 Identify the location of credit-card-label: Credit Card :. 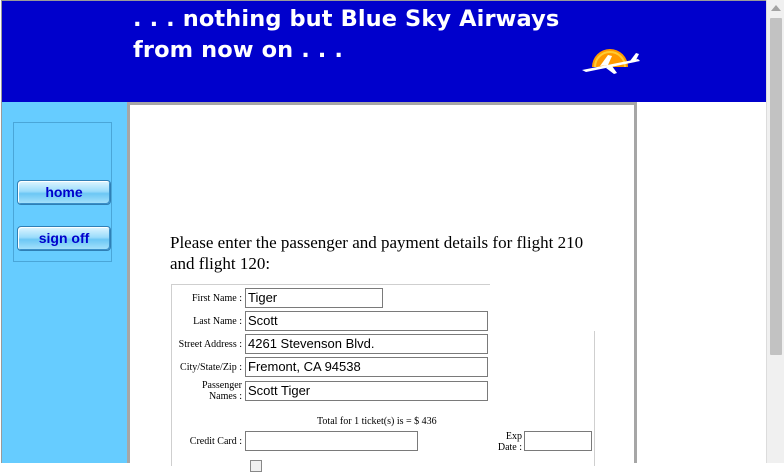
(215, 441).